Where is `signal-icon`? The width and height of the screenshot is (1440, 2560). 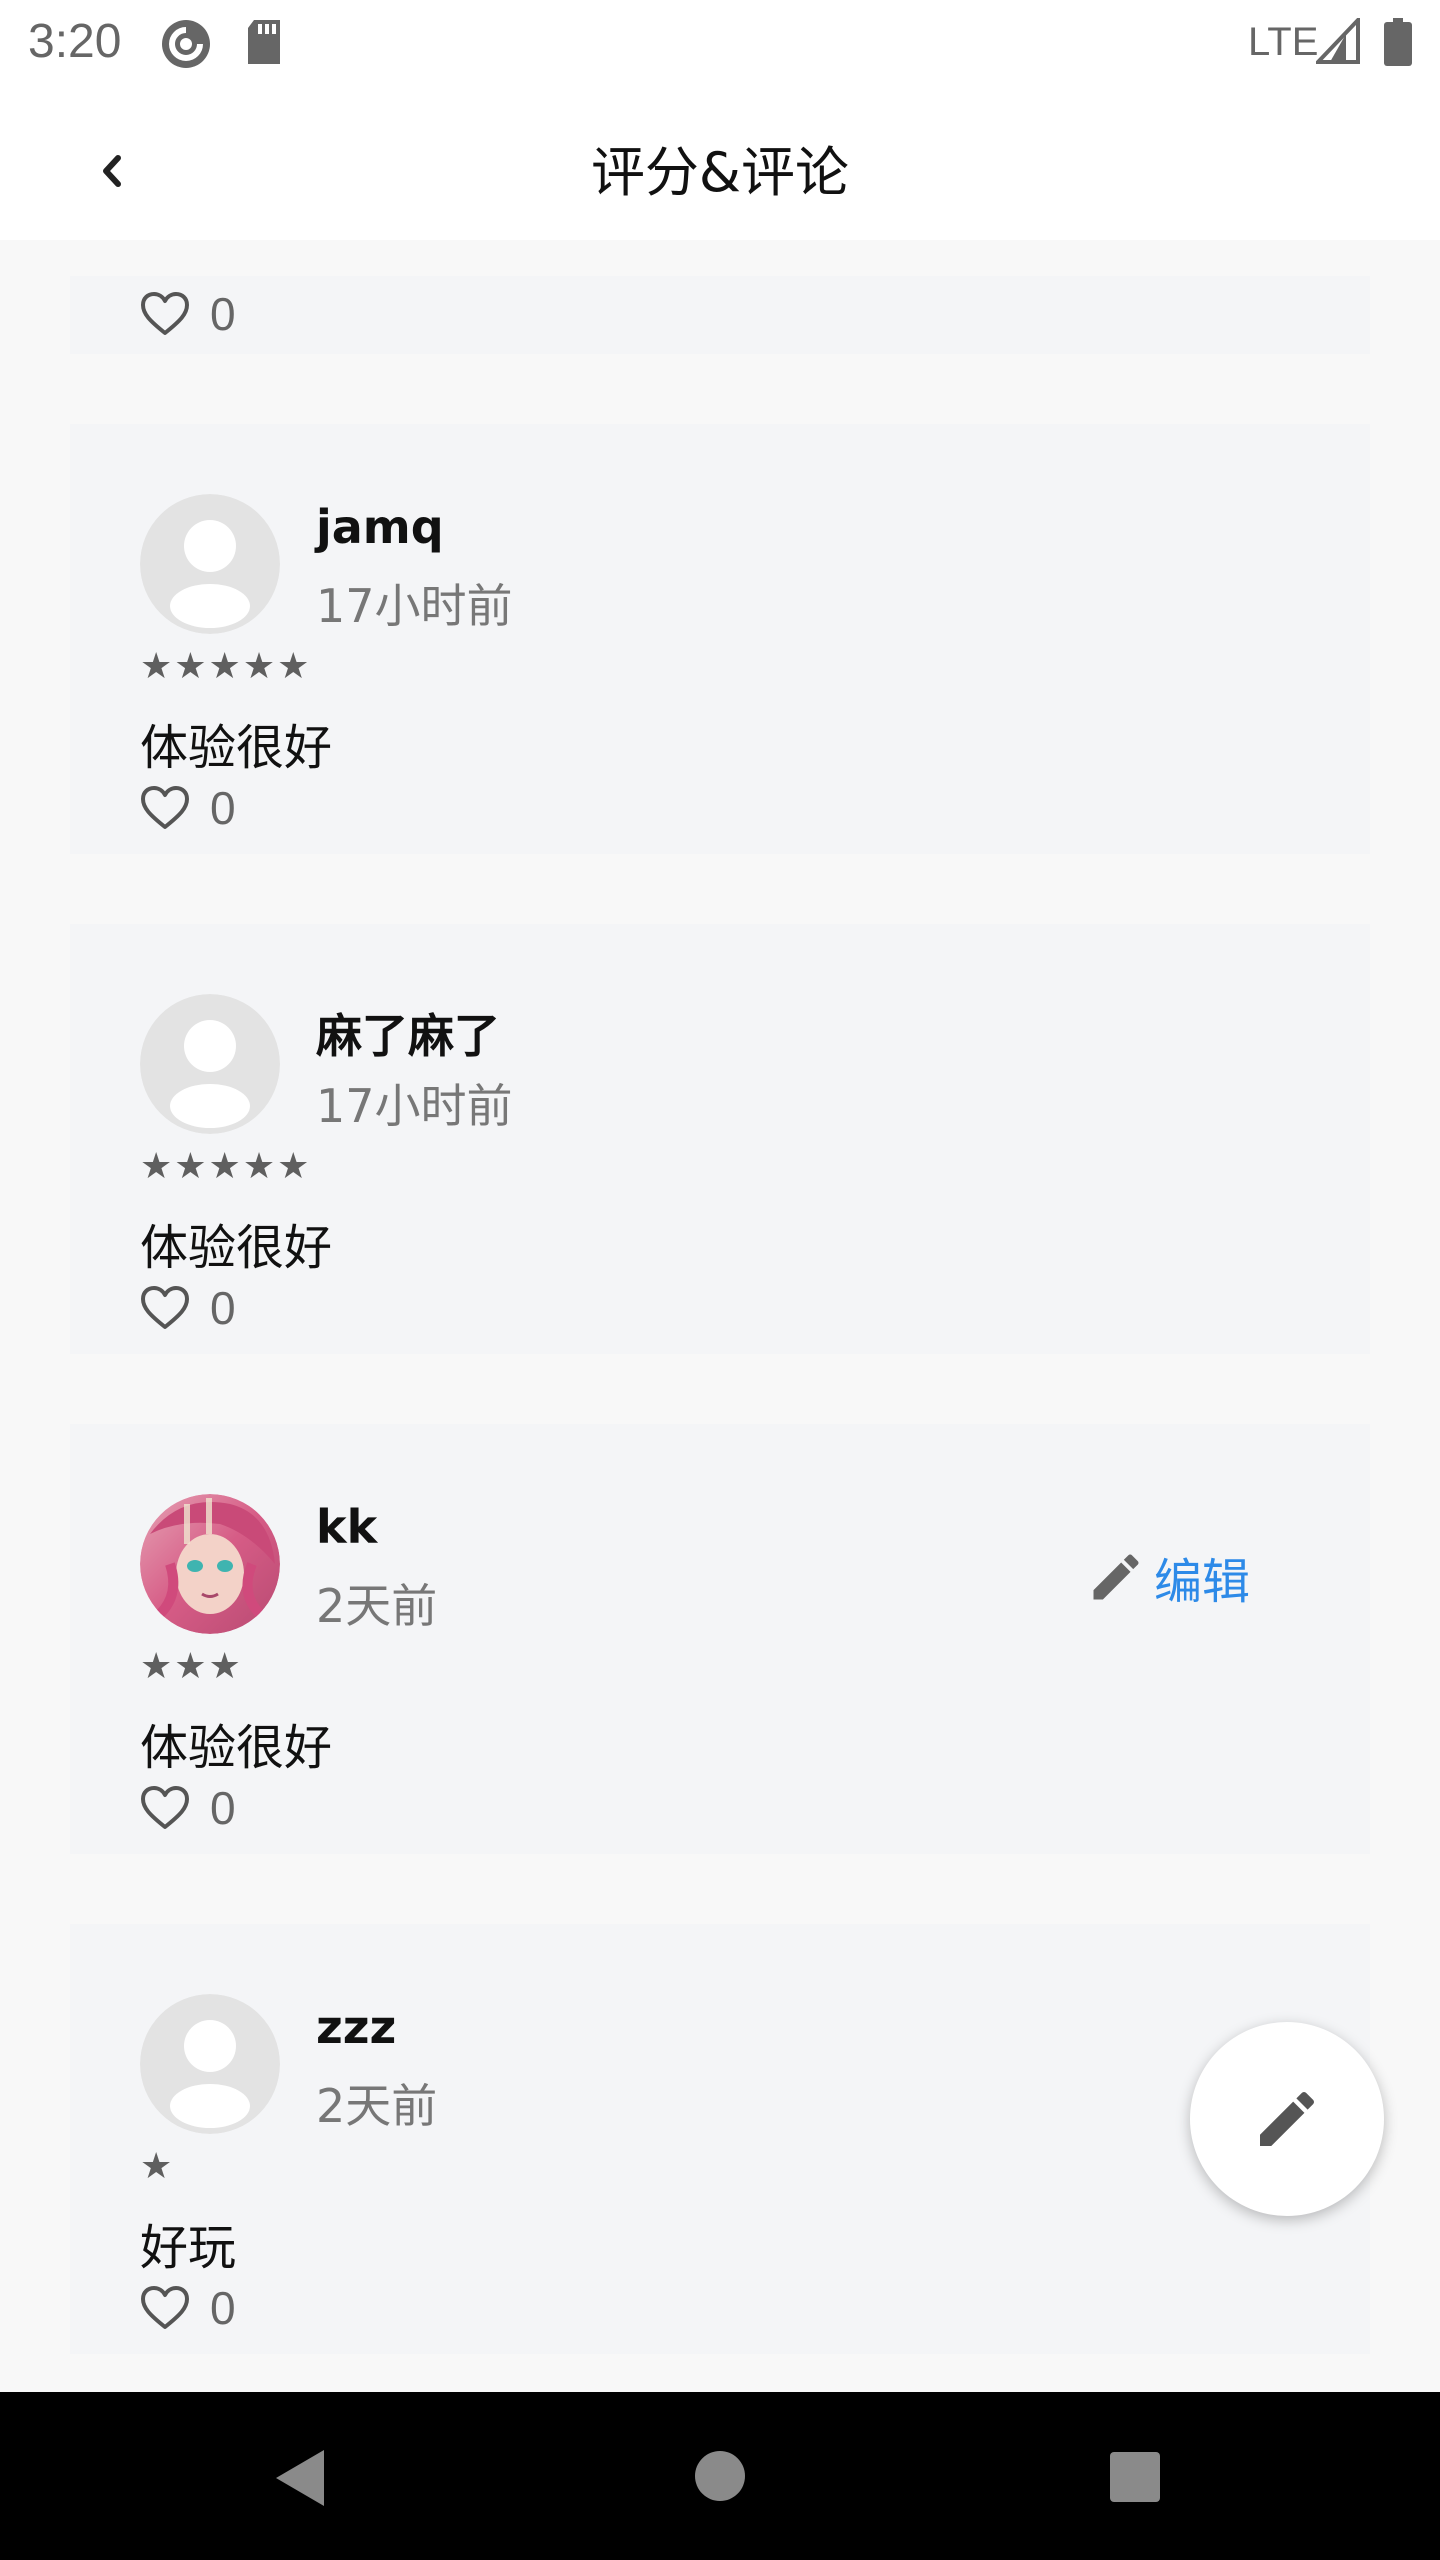 signal-icon is located at coordinates (1338, 41).